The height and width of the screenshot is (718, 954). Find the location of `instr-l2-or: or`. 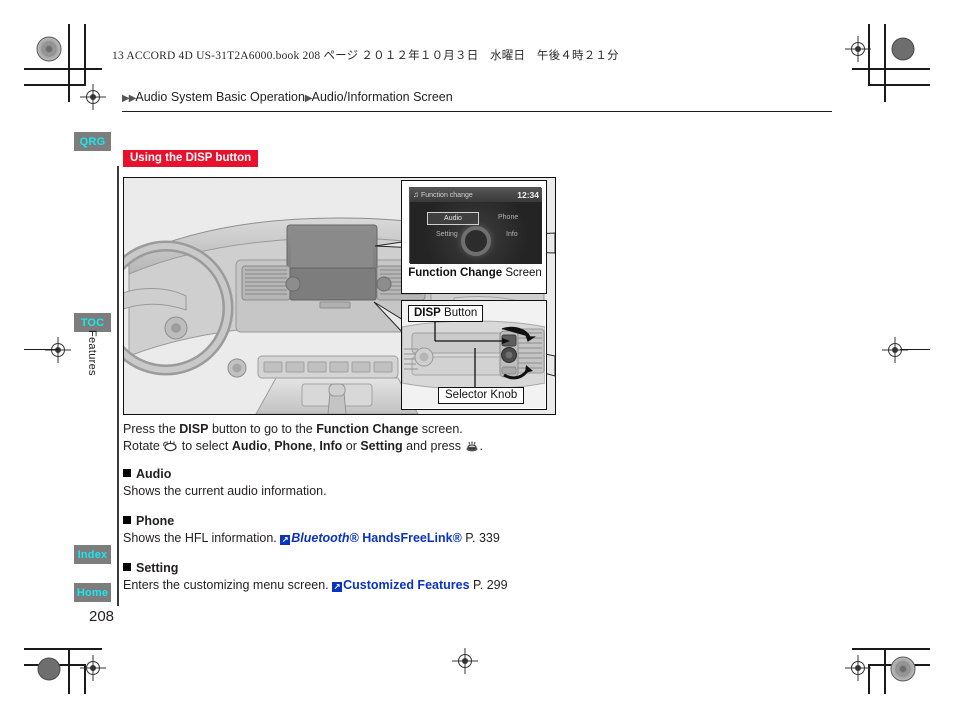

instr-l2-or: or is located at coordinates (351, 446).